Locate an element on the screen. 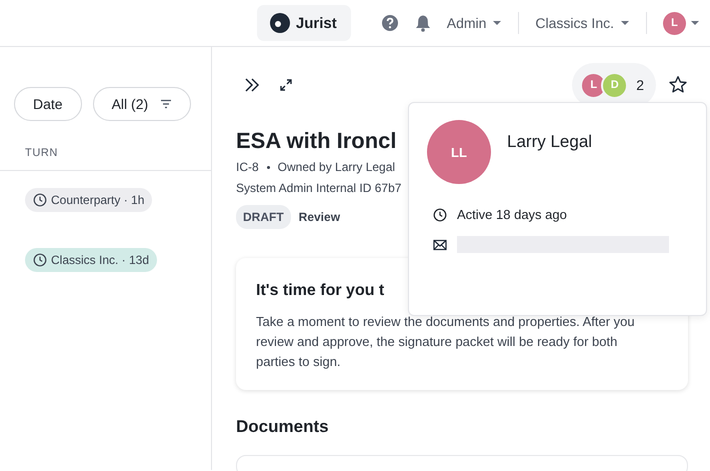 The width and height of the screenshot is (710, 471). document-title: ESA with Ironcl is located at coordinates (316, 141).